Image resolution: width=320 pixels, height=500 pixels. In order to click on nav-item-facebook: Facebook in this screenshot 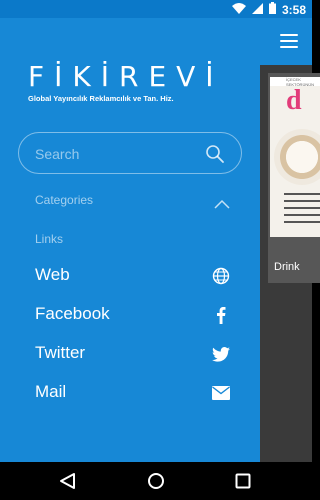, I will do `click(130, 315)`.